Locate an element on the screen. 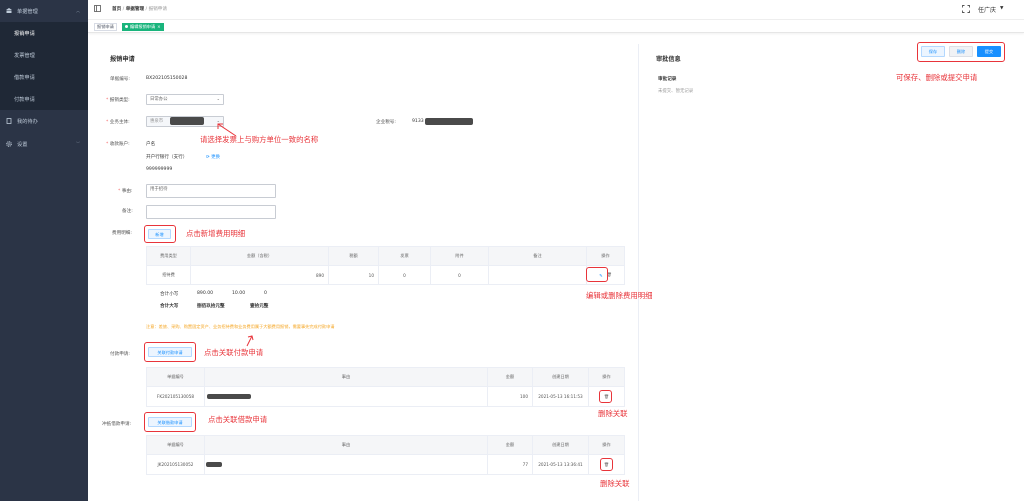 The image size is (1024, 501). tab-expense: 报销申请 is located at coordinates (105, 26).